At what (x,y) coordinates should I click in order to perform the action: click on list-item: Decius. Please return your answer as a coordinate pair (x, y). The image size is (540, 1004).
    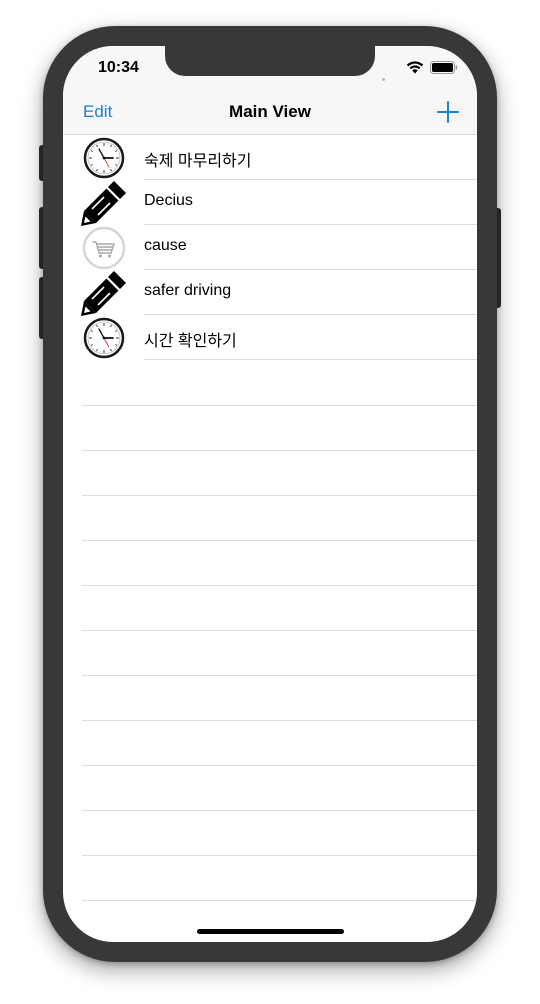
    Looking at the image, I should click on (270, 203).